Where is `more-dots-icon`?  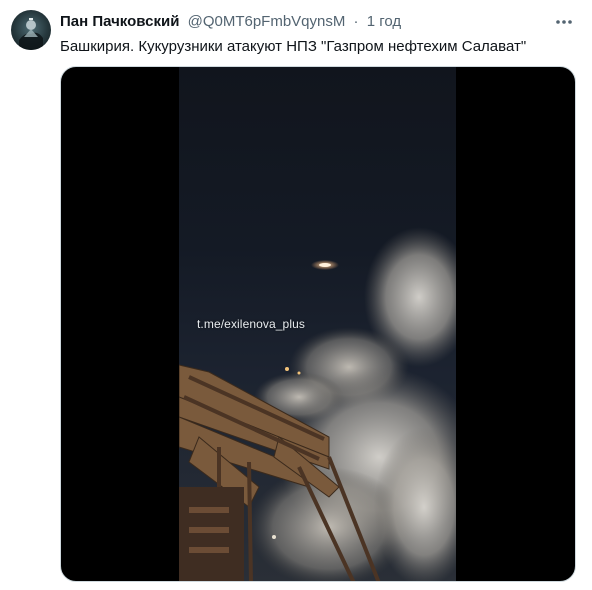 more-dots-icon is located at coordinates (564, 22).